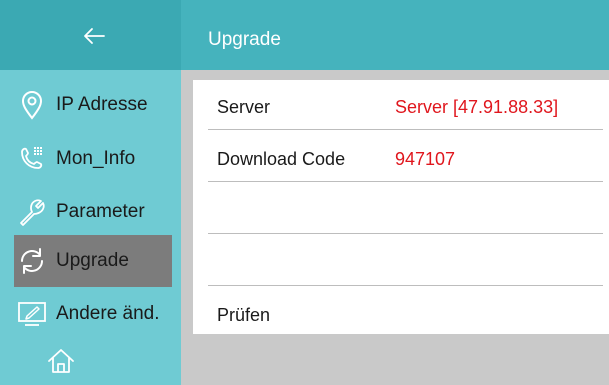 The width and height of the screenshot is (609, 385). I want to click on monitor-edit-icon, so click(32, 314).